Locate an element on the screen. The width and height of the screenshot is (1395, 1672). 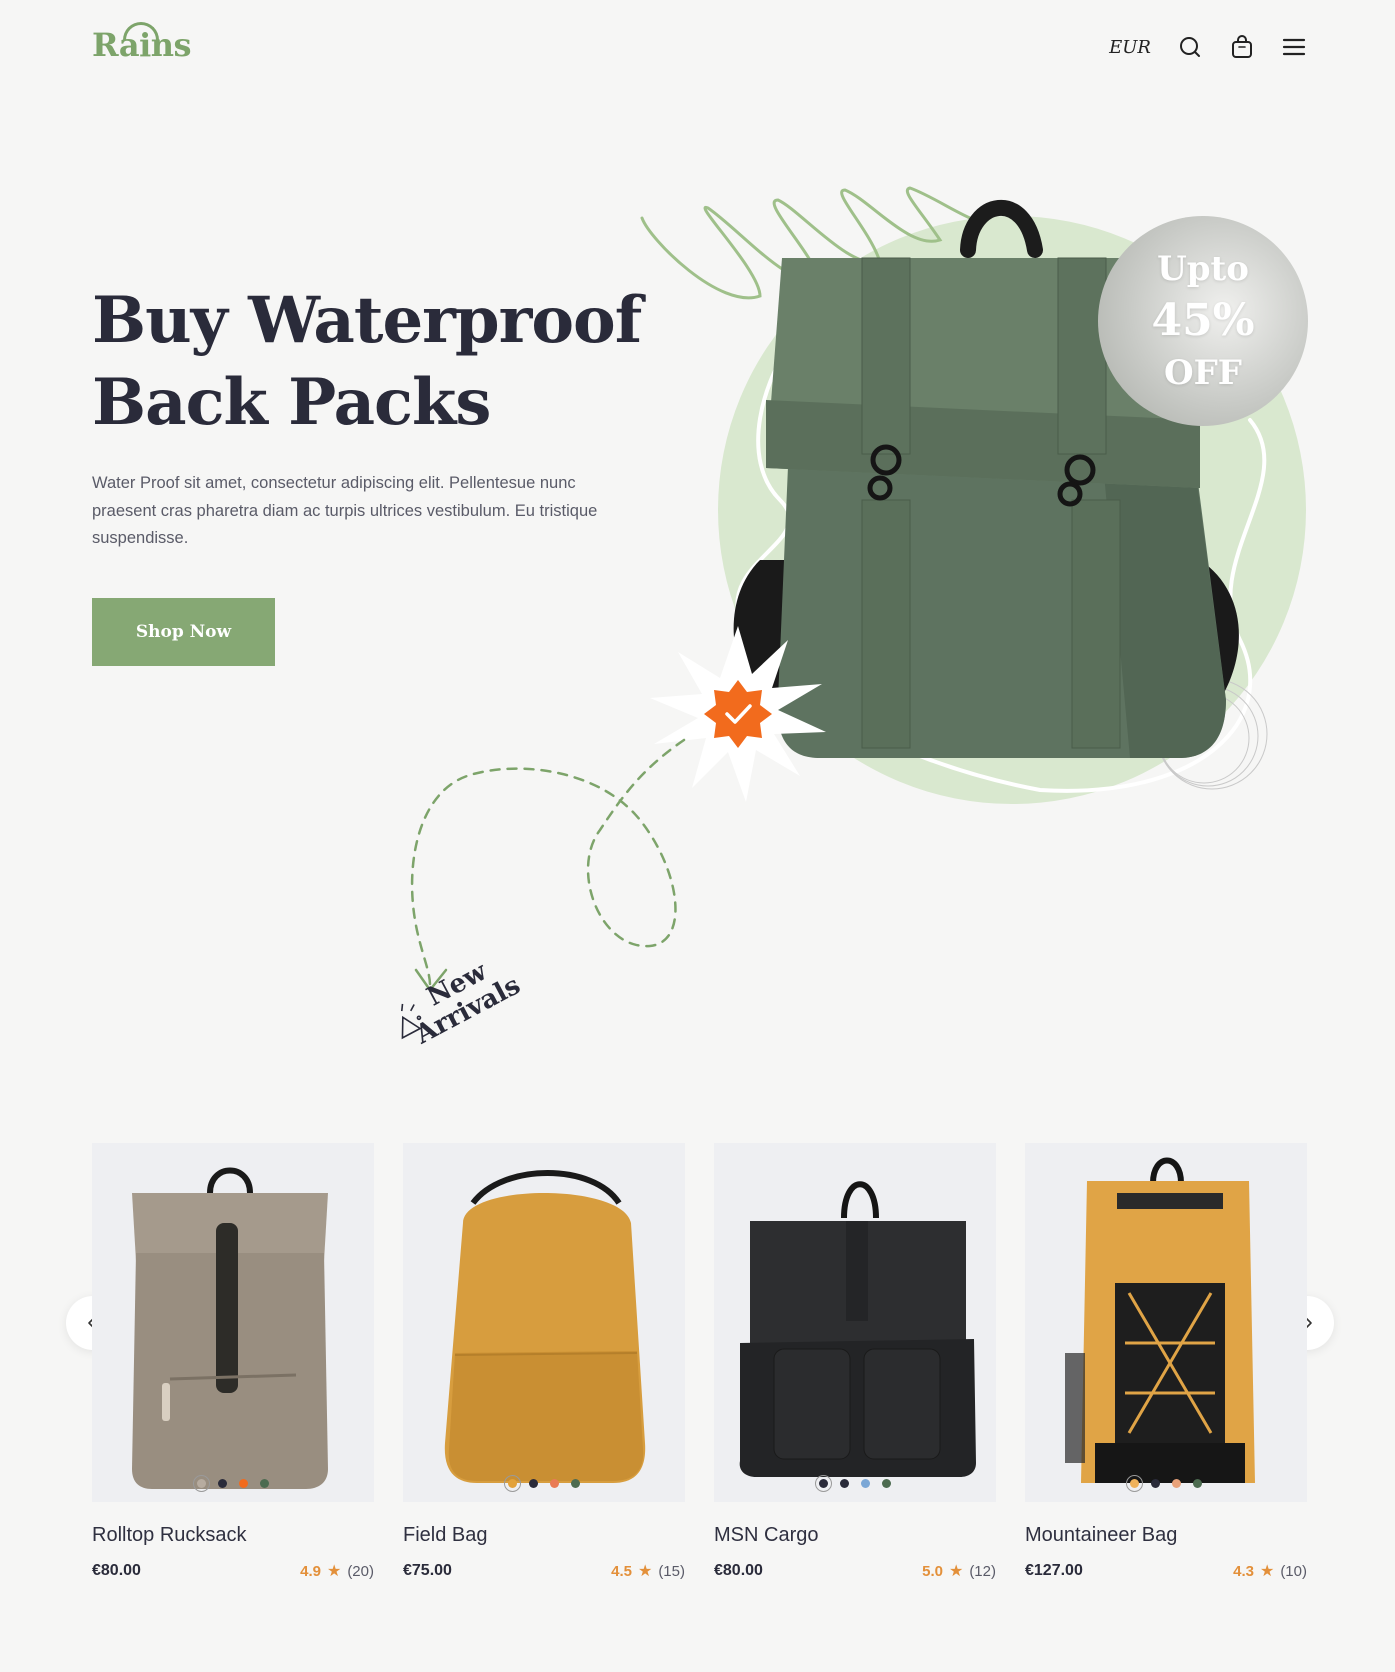
product-name: MSN Cargo is located at coordinates (855, 1535).